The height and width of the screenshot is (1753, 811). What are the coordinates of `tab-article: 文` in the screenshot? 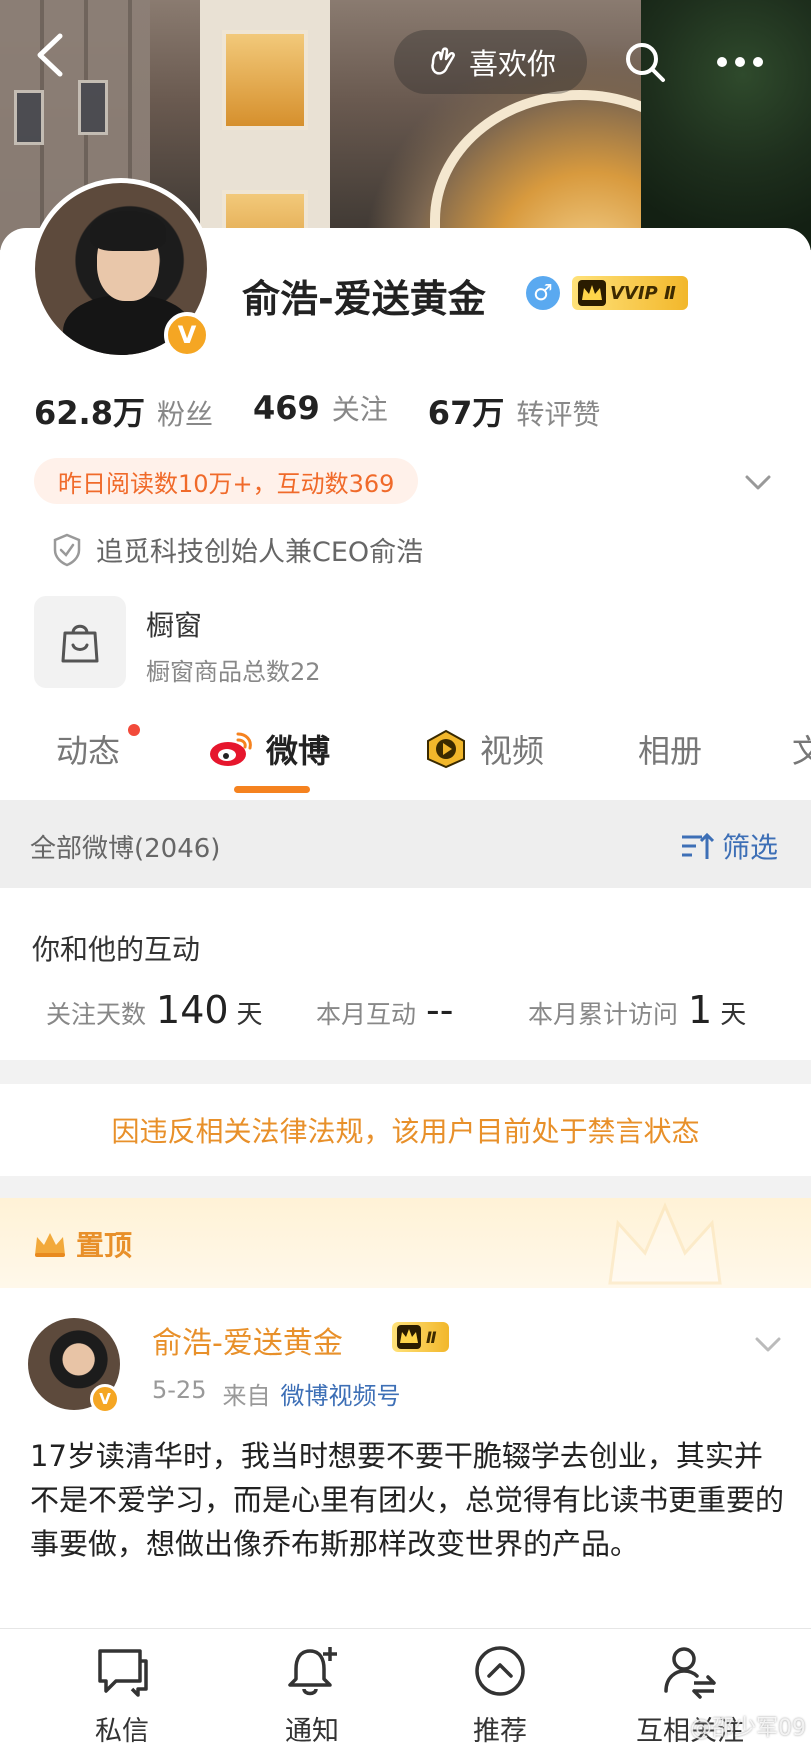 It's located at (801, 749).